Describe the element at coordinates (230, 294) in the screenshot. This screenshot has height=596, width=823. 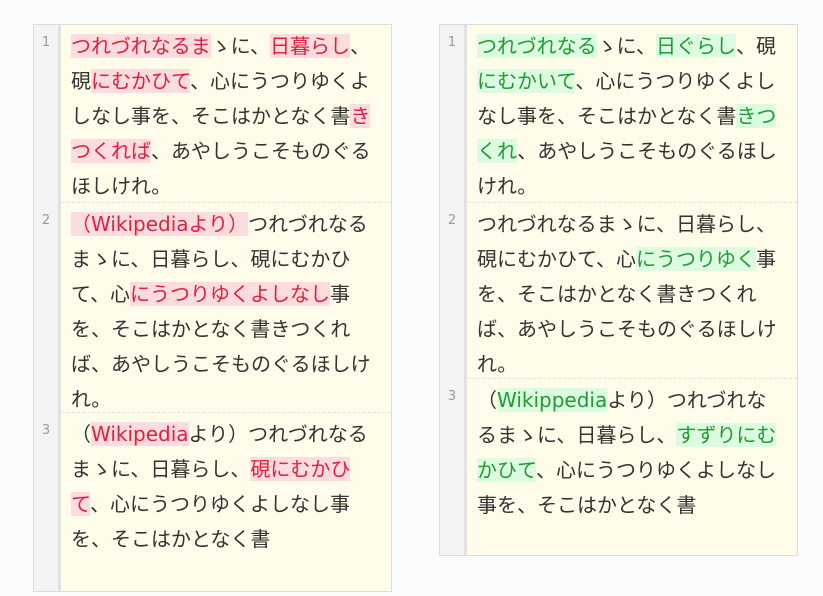
I see `deleted-text: にうつりゆくよしなし` at that location.